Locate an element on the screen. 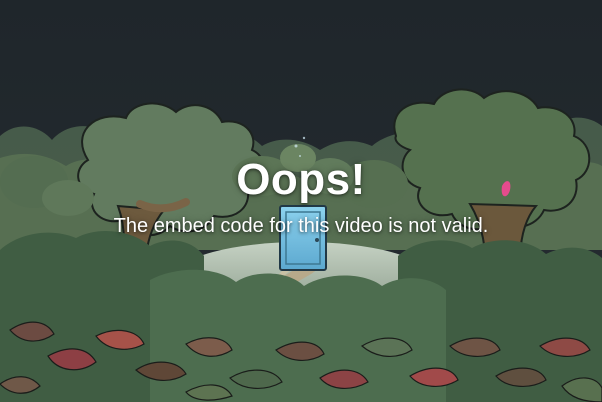 The image size is (602, 402). error-title: Oops! is located at coordinates (301, 179).